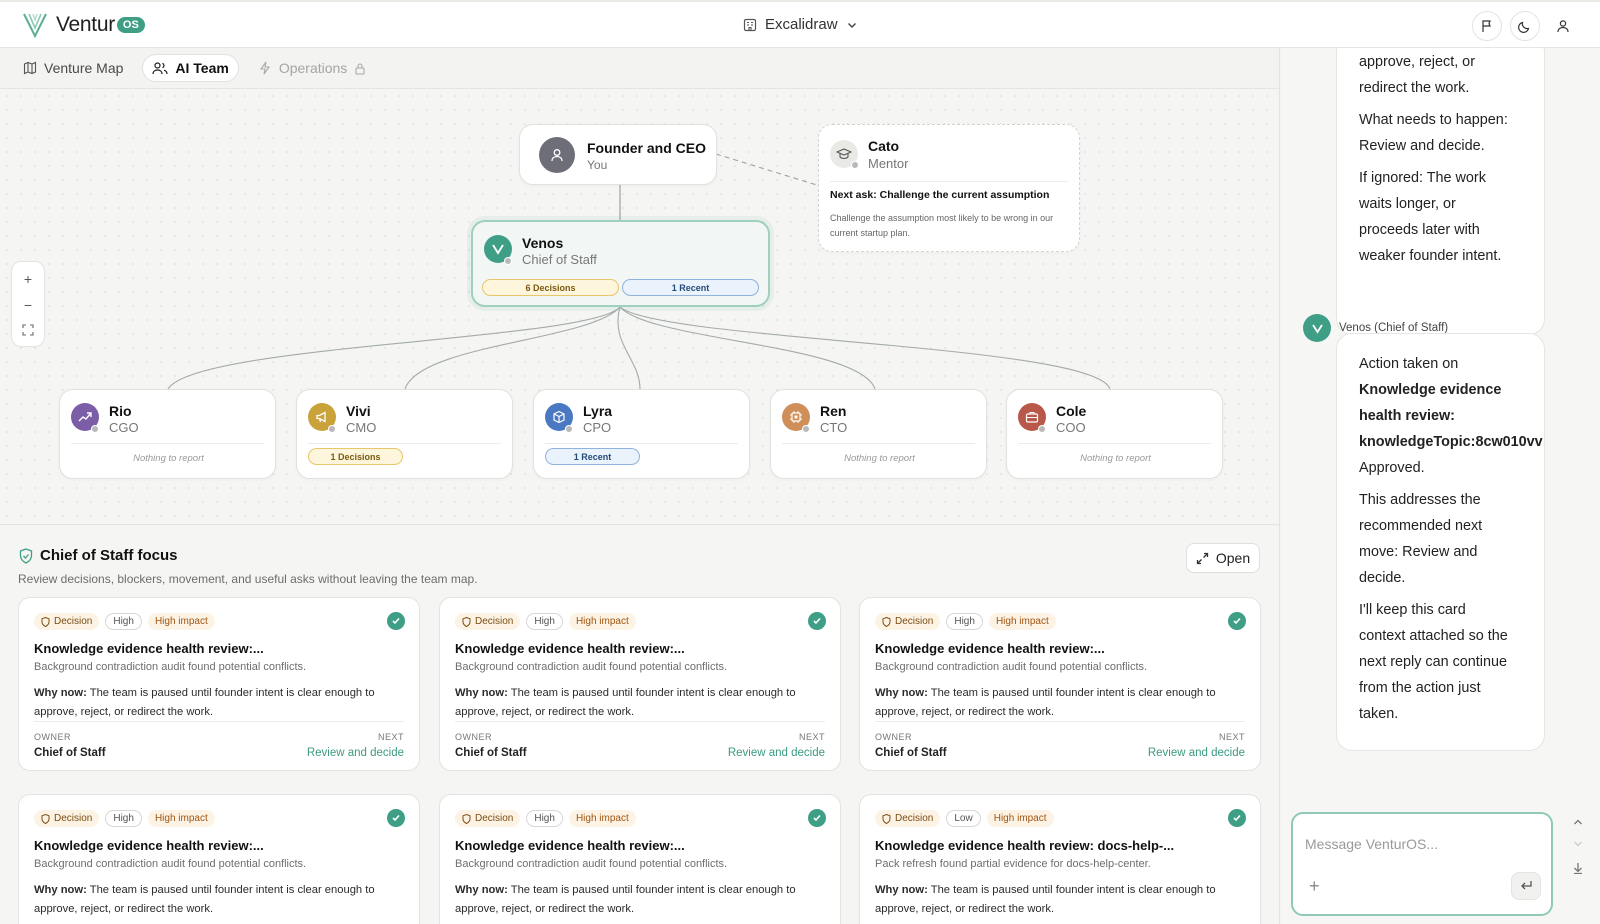  I want to click on message-composer: +, so click(1422, 864).